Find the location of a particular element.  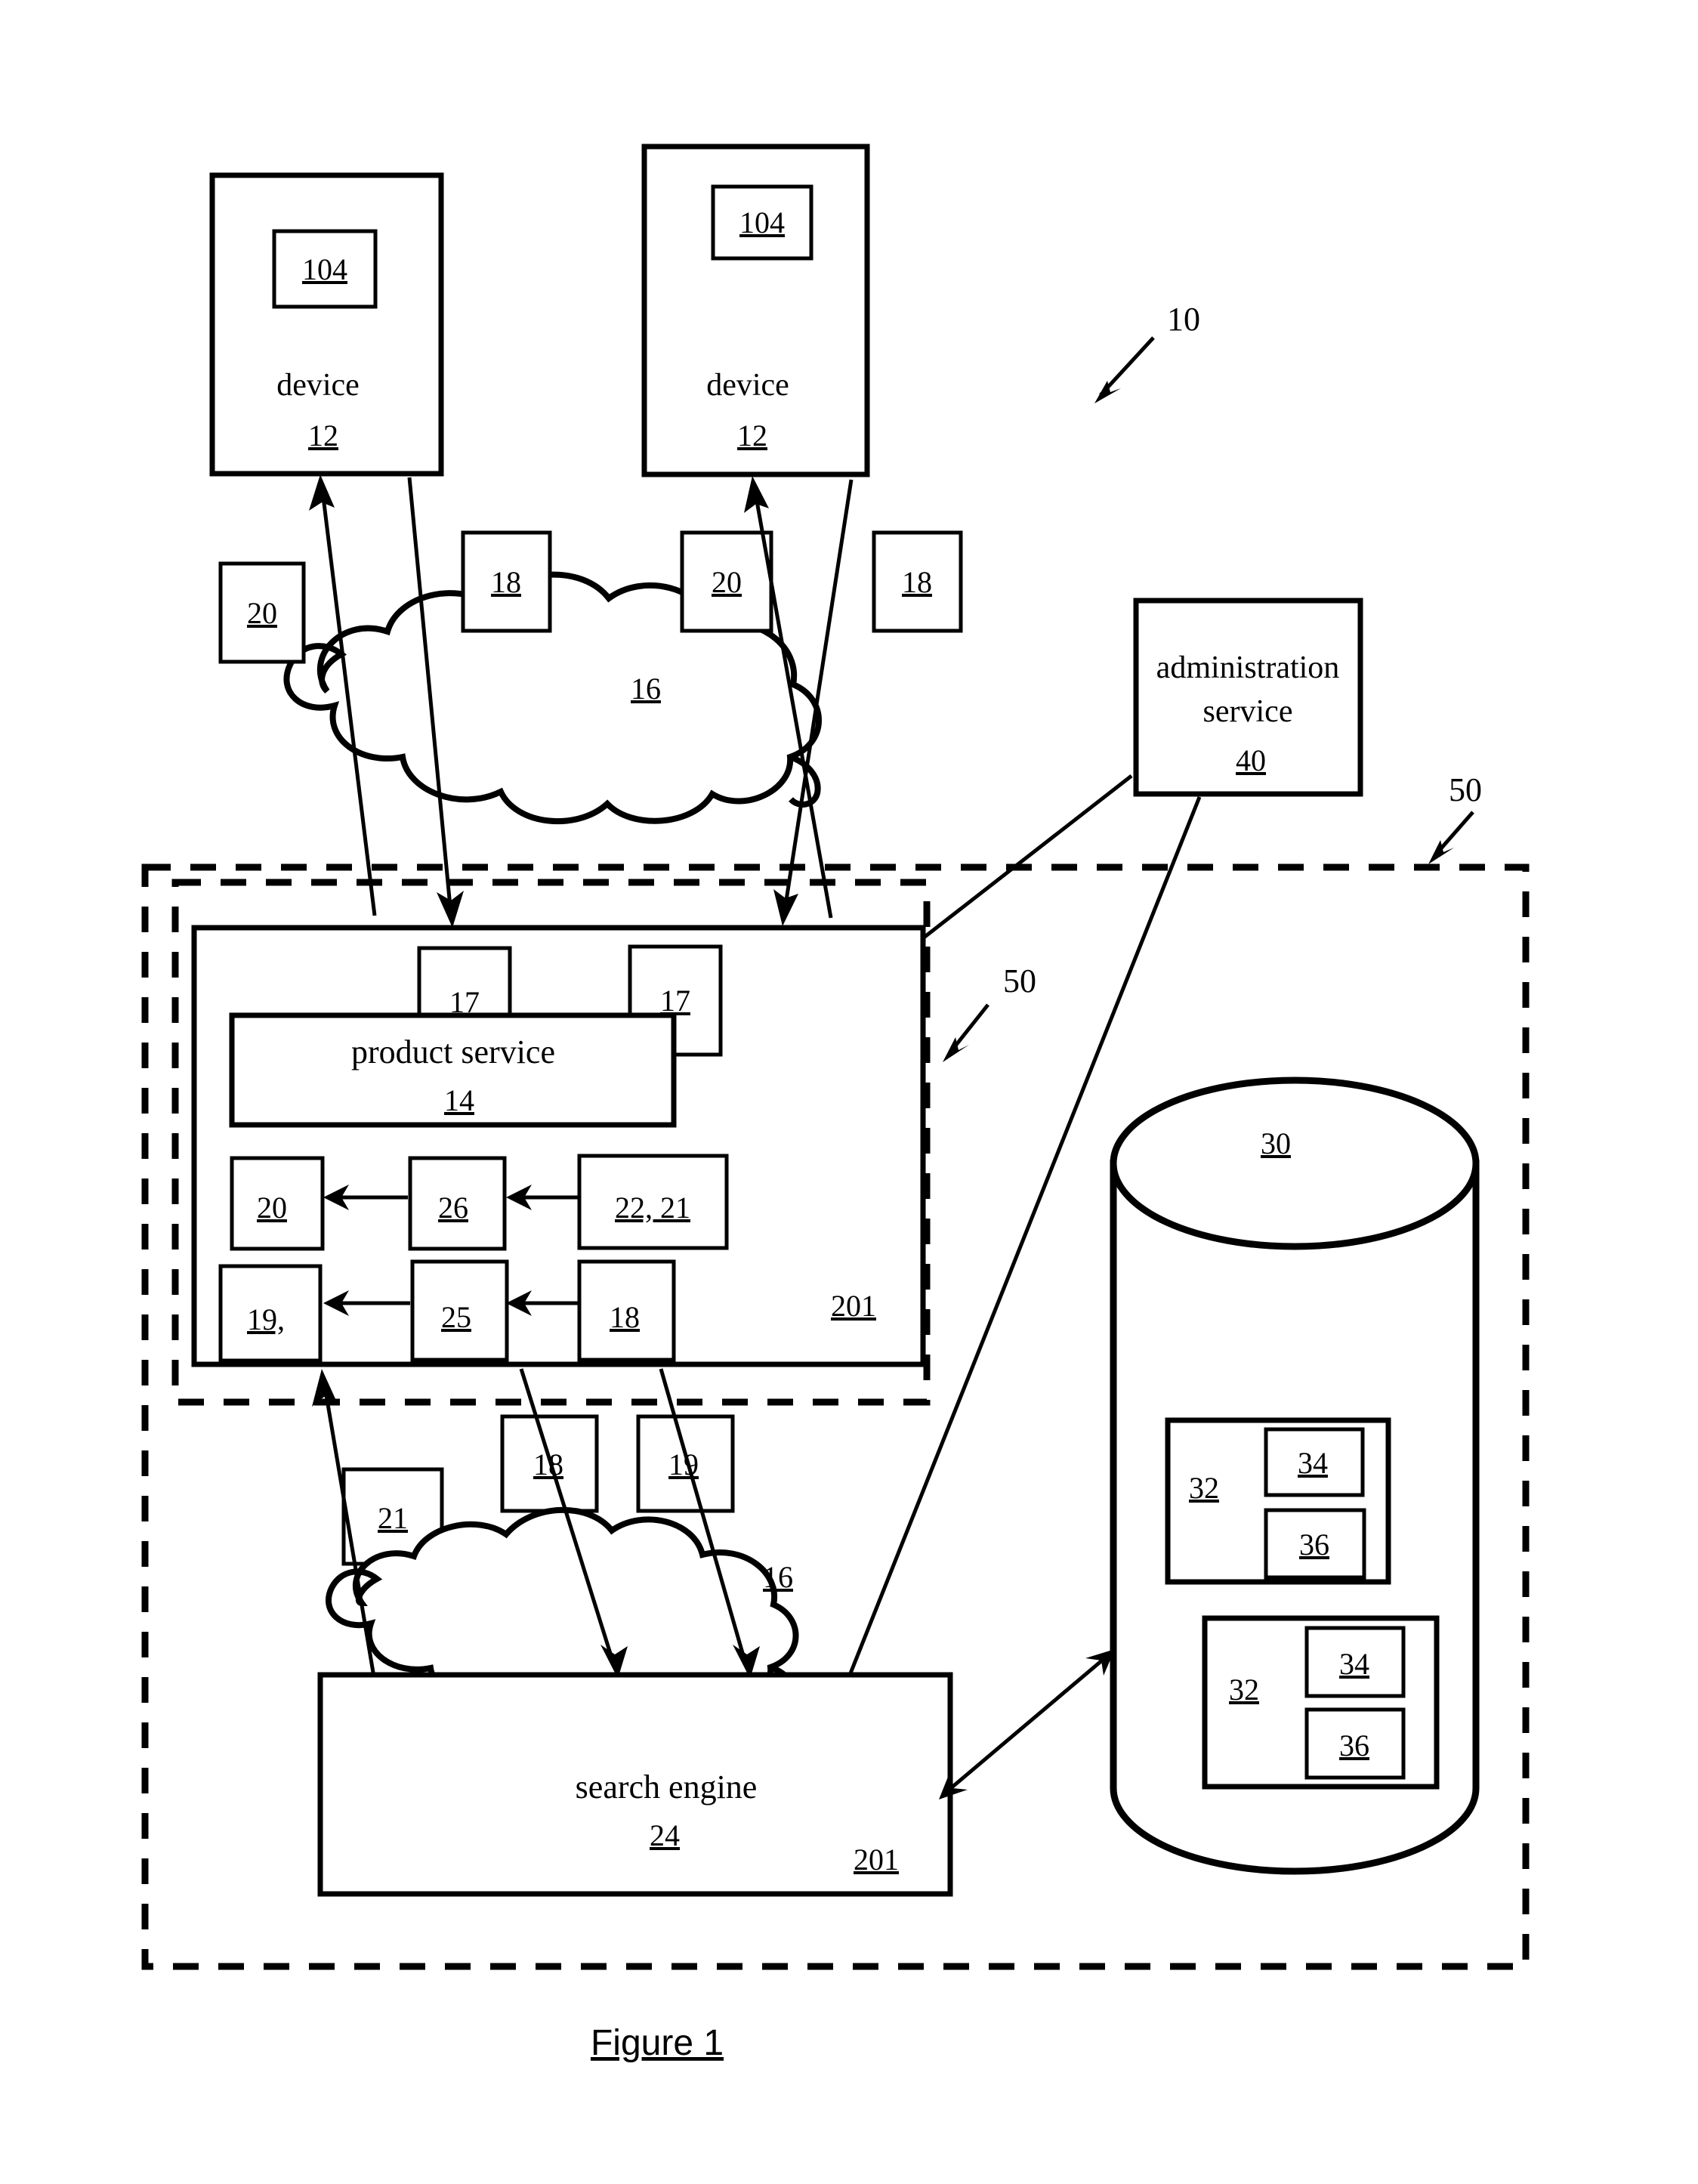

flow-box-25: 25 is located at coordinates (460, 1310).